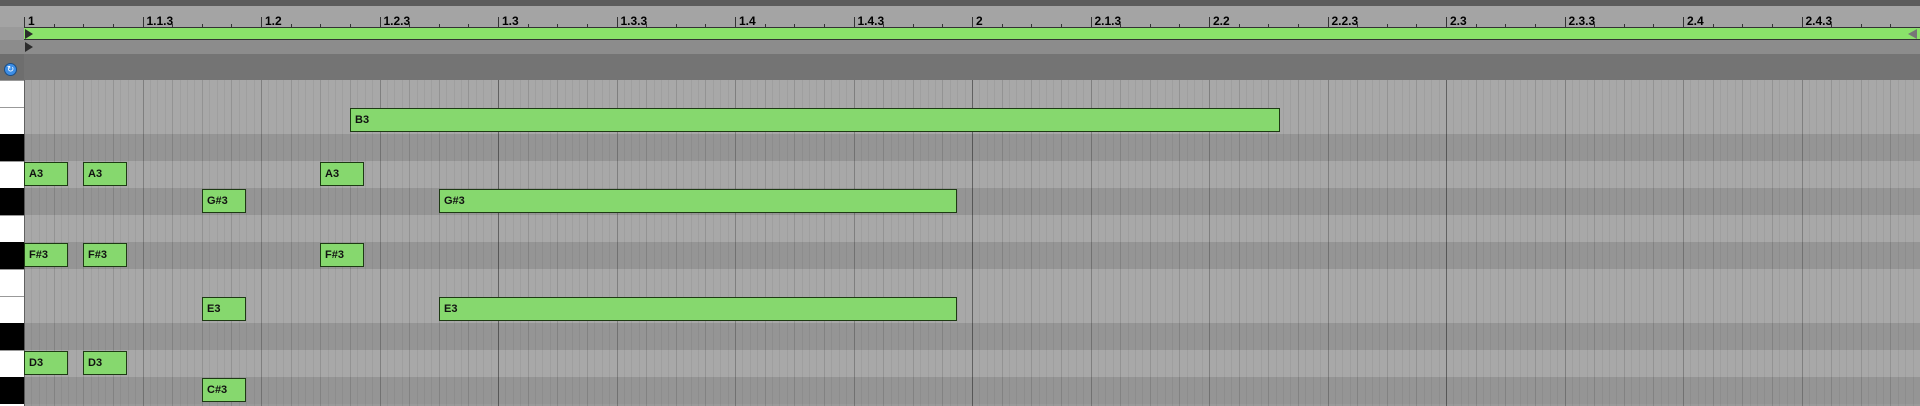 The image size is (1920, 406). What do you see at coordinates (815, 120) in the screenshot?
I see `midi-note: B3` at bounding box center [815, 120].